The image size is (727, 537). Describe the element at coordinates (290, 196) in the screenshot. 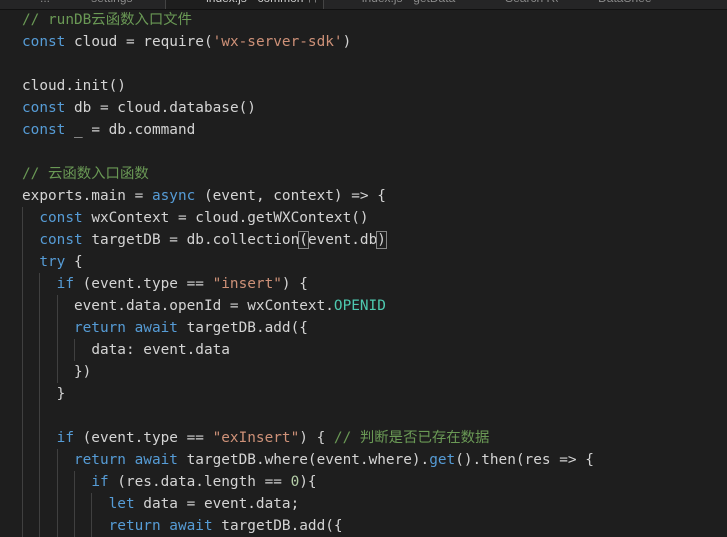

I see `code-token: (event, context) => {` at that location.